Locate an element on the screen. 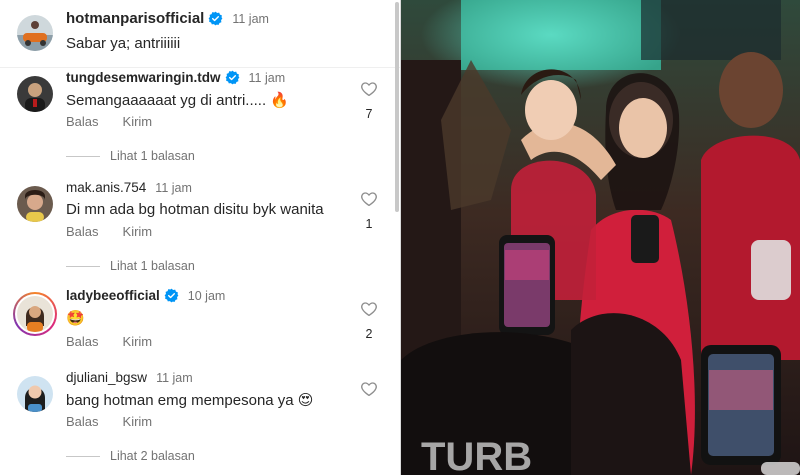  like-count: 1 is located at coordinates (369, 224).